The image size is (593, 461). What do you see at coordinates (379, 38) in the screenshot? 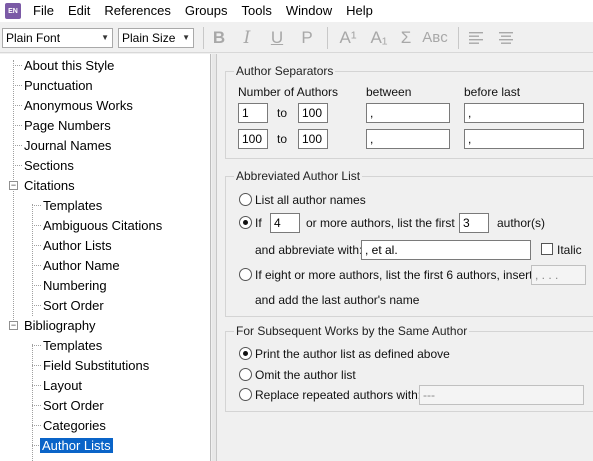
I see `subscript-button: A₁` at bounding box center [379, 38].